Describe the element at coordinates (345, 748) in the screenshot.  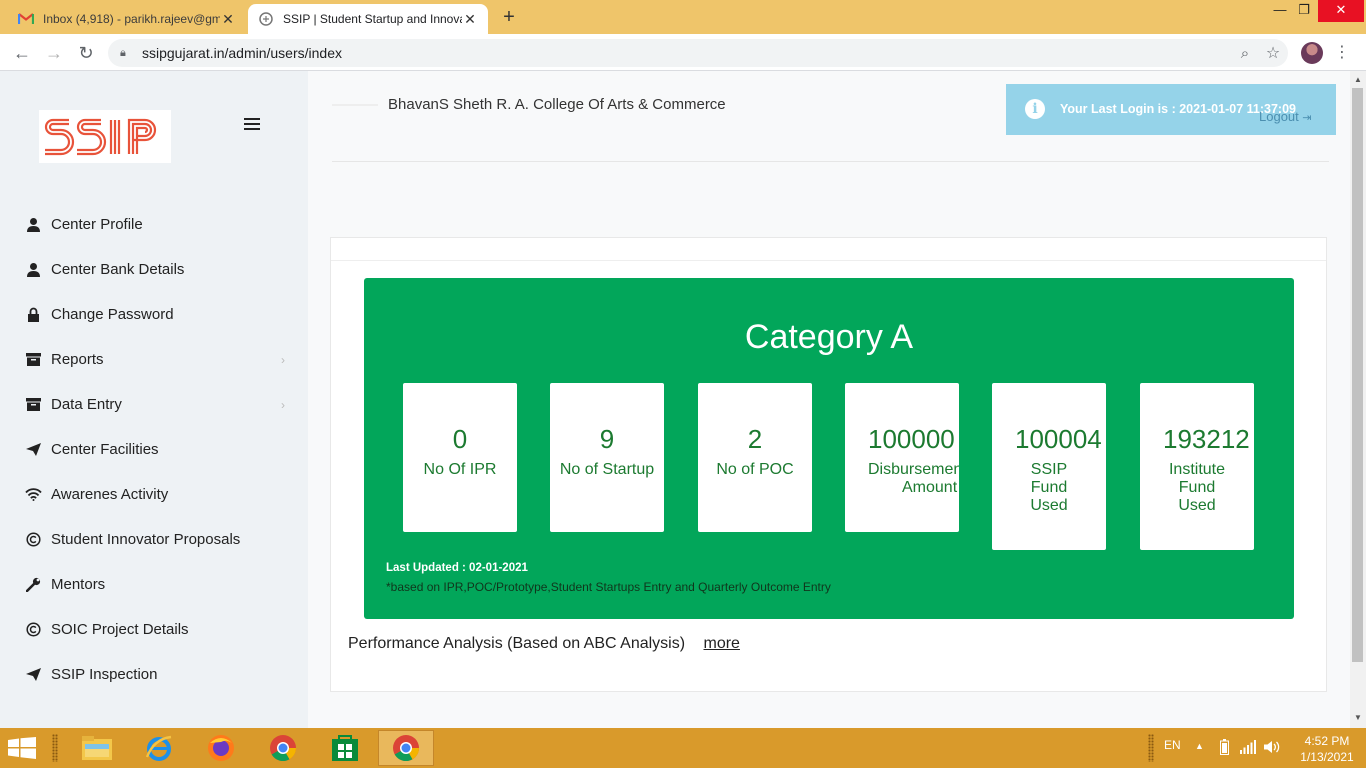
I see `store-icon` at that location.